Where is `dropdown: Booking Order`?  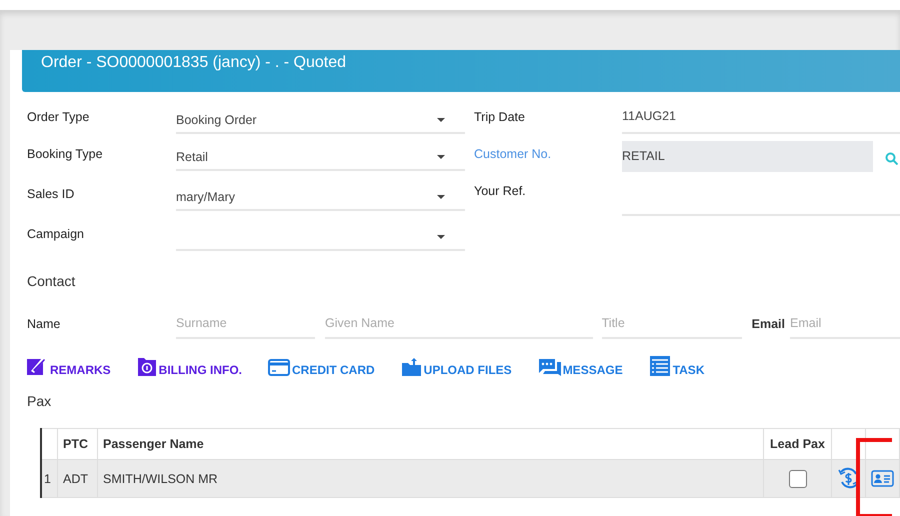 dropdown: Booking Order is located at coordinates (320, 119).